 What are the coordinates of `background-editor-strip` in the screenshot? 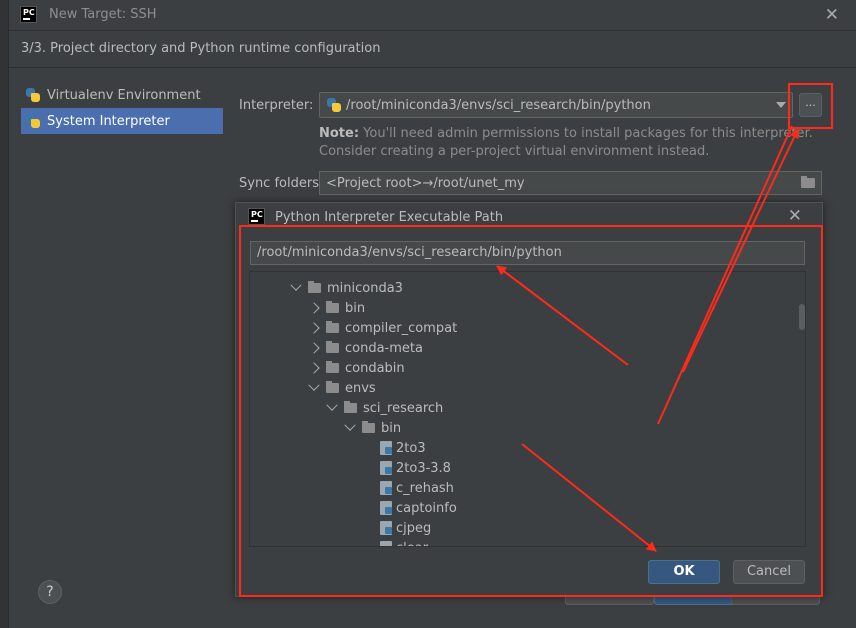 It's located at (4, 314).